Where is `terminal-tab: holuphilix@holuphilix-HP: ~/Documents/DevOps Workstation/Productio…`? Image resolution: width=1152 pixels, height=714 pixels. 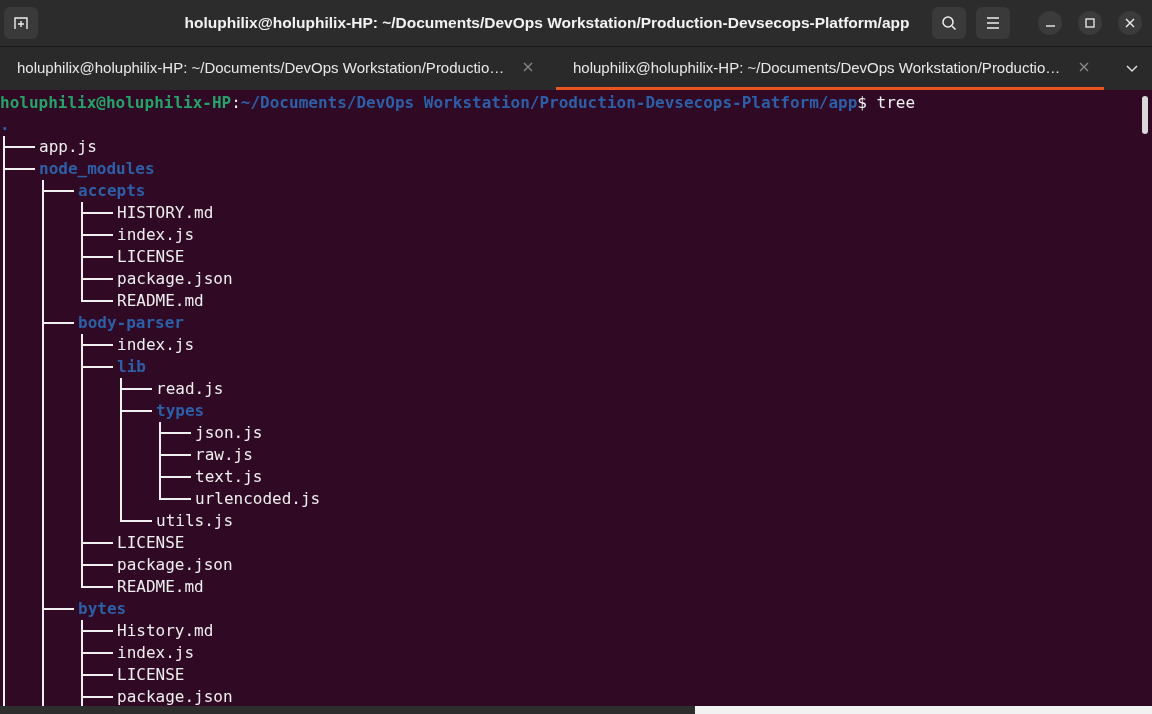
terminal-tab: holuphilix@holuphilix-HP: ~/Documents/DevOps Workstation/Productio… is located at coordinates (274, 68).